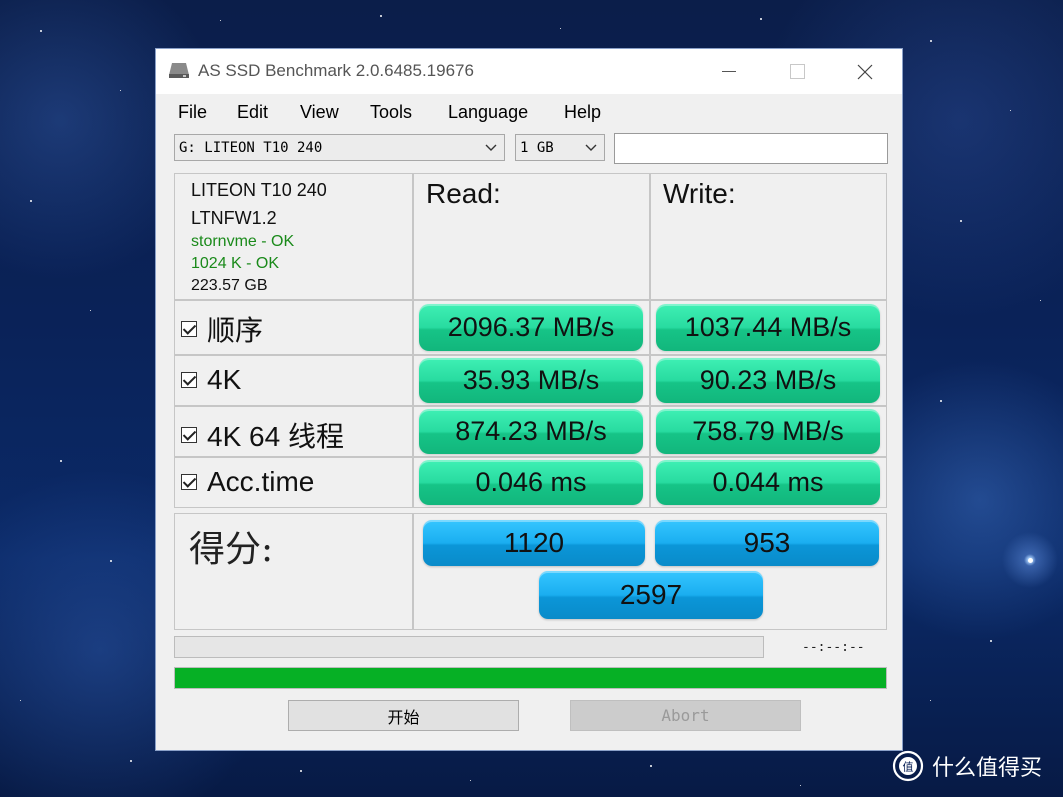 The image size is (1063, 797). What do you see at coordinates (259, 190) in the screenshot?
I see `drive-model: LITEON T10 240` at bounding box center [259, 190].